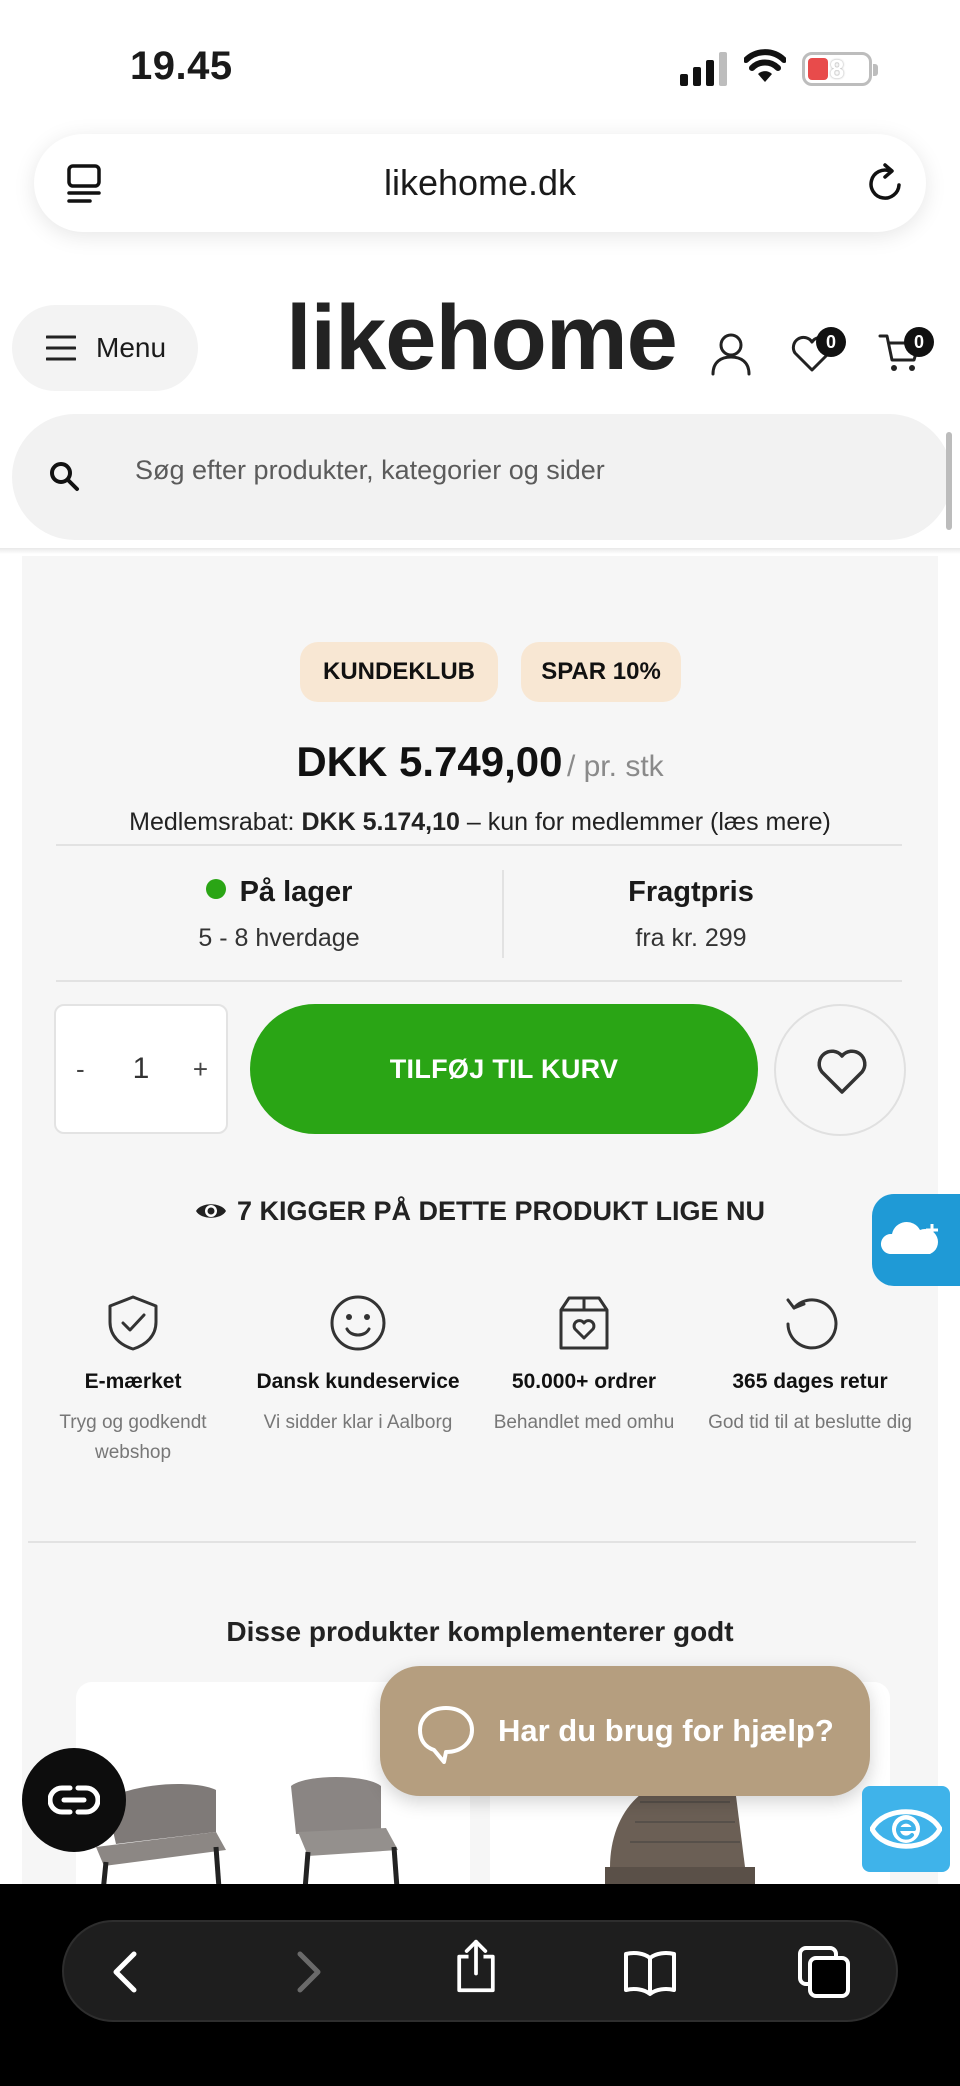 This screenshot has height=2086, width=960. What do you see at coordinates (501, 1211) in the screenshot?
I see `viewers-text: 7 KIGGER PÅ DETTE PRODUKT LIGE NU` at bounding box center [501, 1211].